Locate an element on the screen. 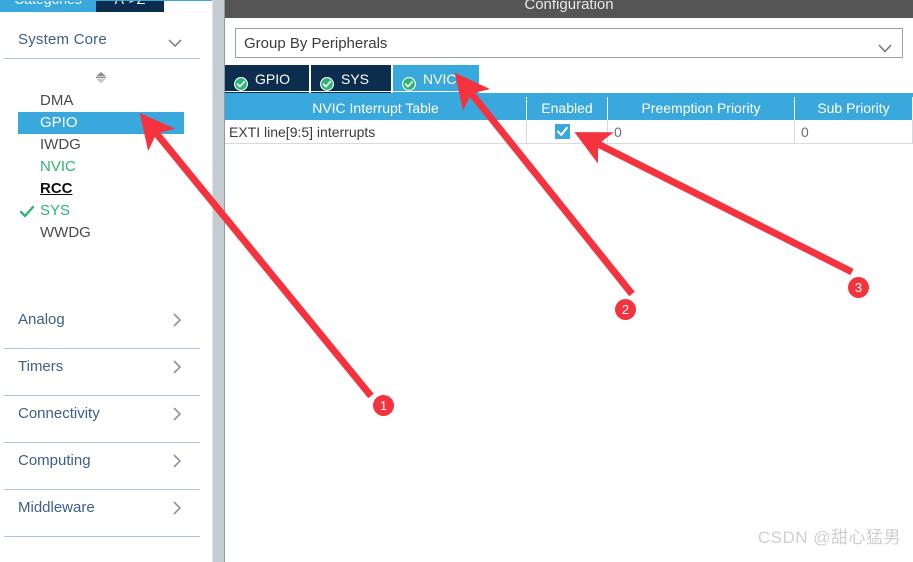  tab-sys: SYS is located at coordinates (351, 79).